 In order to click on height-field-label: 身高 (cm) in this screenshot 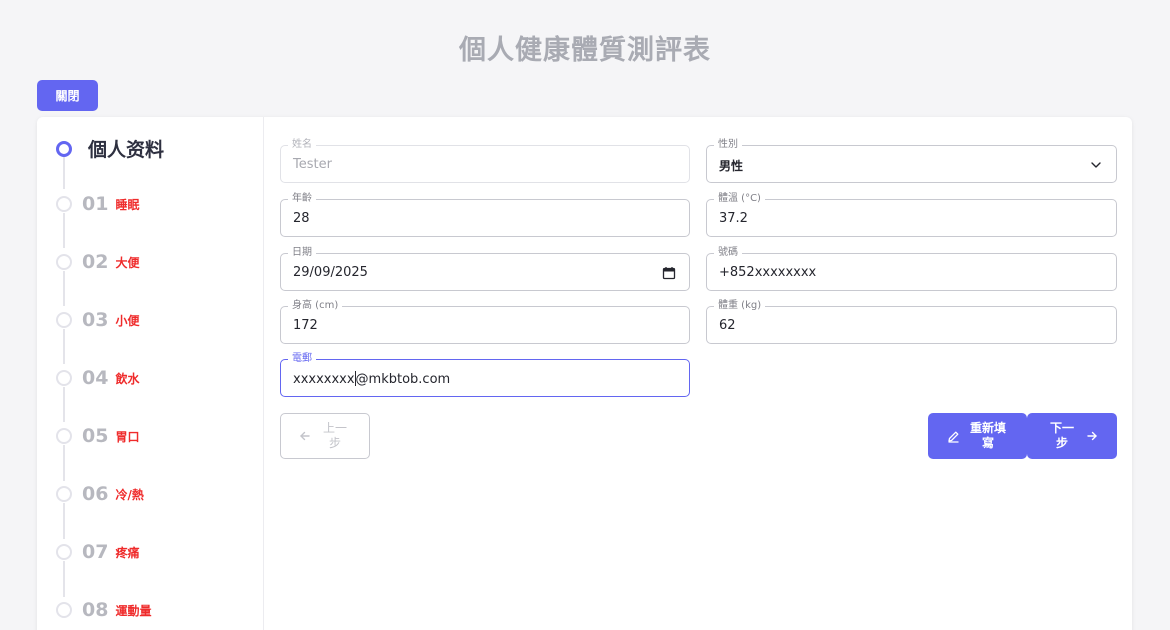, I will do `click(315, 306)`.